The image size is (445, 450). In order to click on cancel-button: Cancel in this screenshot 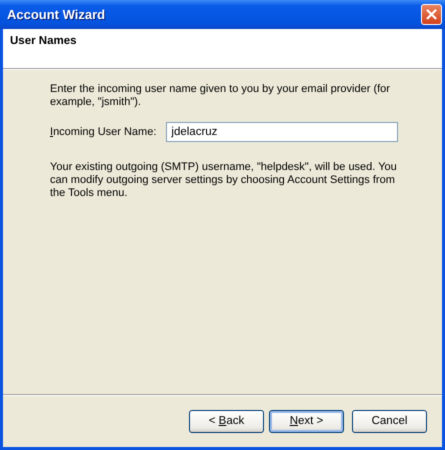, I will do `click(389, 421)`.